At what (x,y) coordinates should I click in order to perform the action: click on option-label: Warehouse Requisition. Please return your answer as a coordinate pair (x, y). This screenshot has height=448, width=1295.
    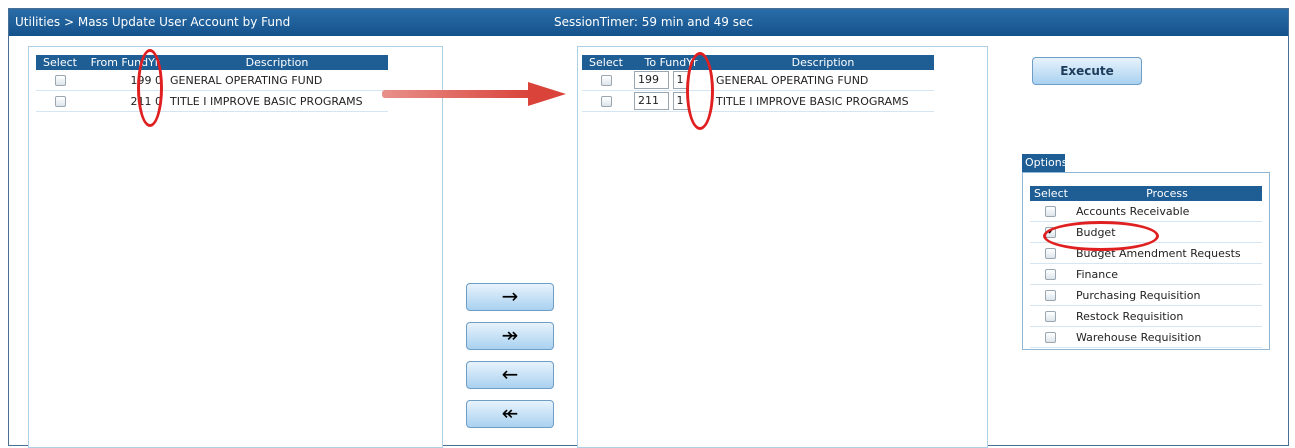
    Looking at the image, I should click on (1166, 337).